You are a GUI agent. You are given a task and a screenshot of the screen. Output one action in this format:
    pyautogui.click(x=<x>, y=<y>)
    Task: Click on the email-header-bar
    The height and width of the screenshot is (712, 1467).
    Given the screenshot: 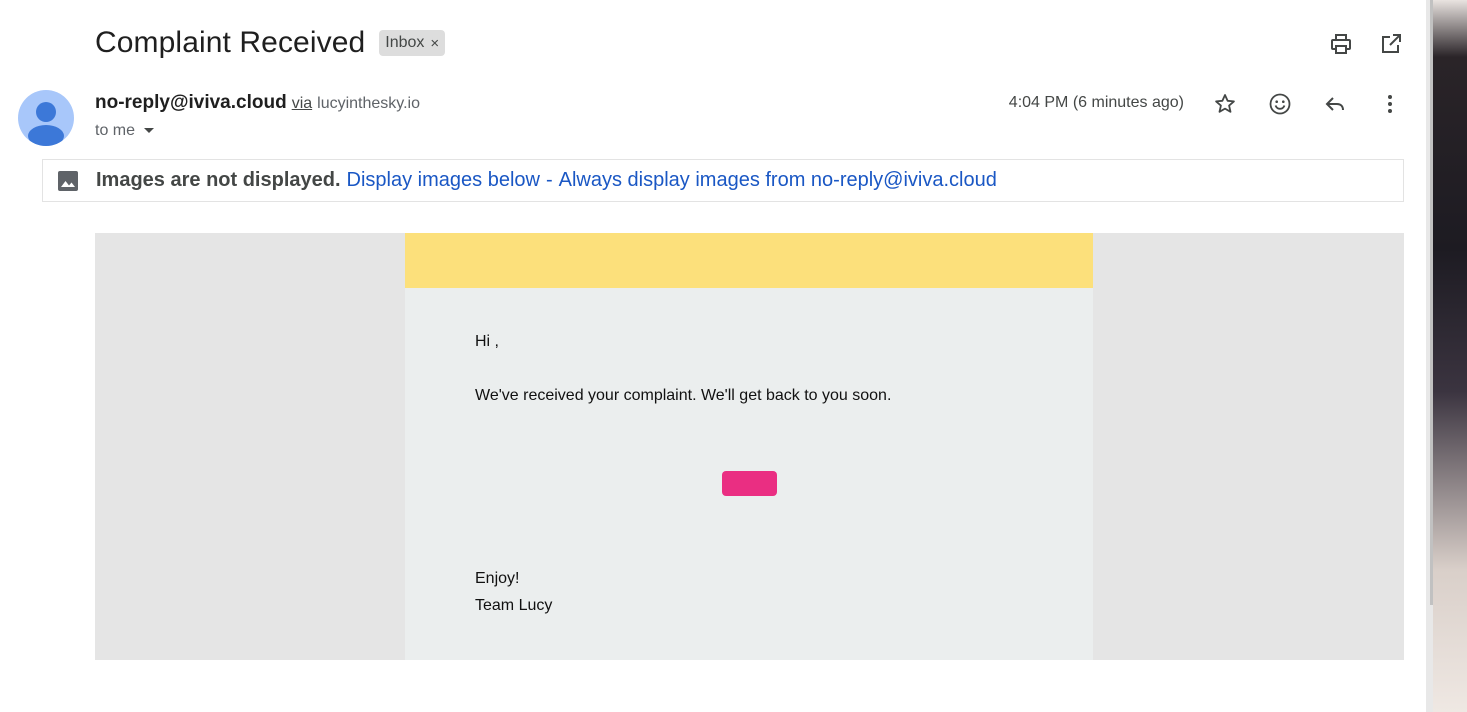 What is the action you would take?
    pyautogui.click(x=749, y=260)
    